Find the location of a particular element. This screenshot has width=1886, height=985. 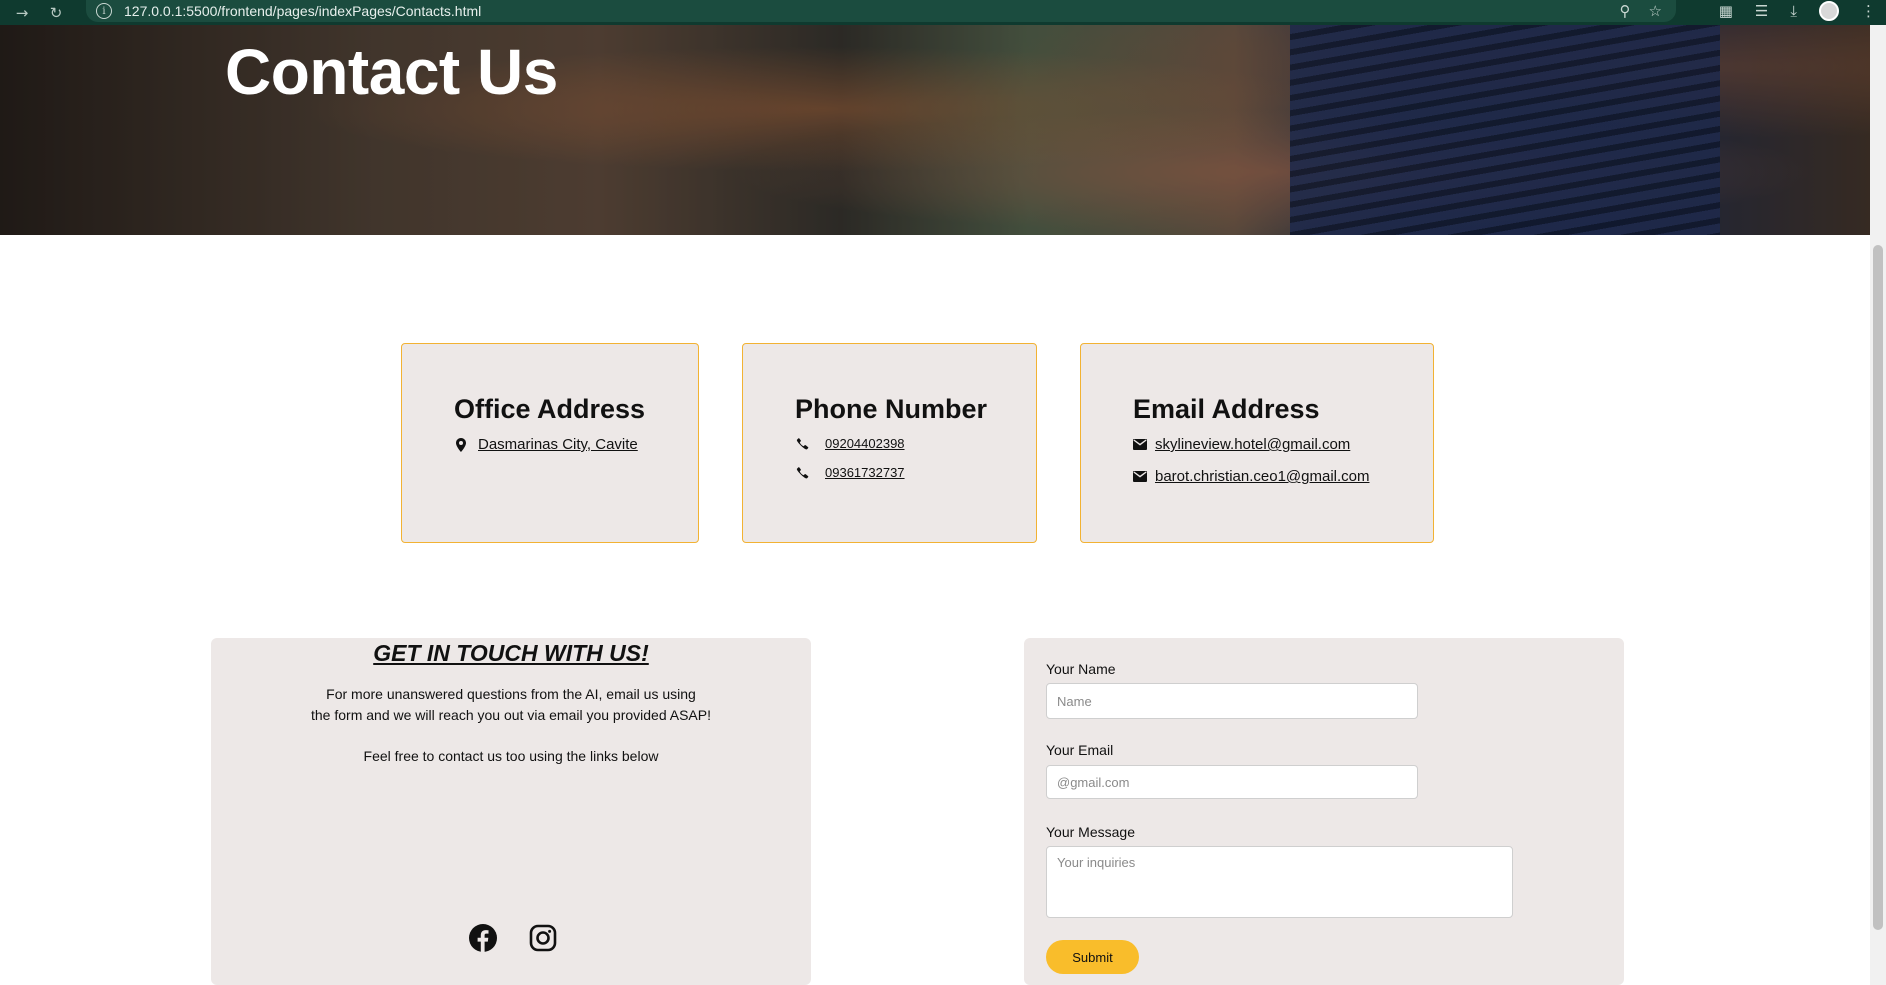

name-label: Your Name is located at coordinates (1081, 669).